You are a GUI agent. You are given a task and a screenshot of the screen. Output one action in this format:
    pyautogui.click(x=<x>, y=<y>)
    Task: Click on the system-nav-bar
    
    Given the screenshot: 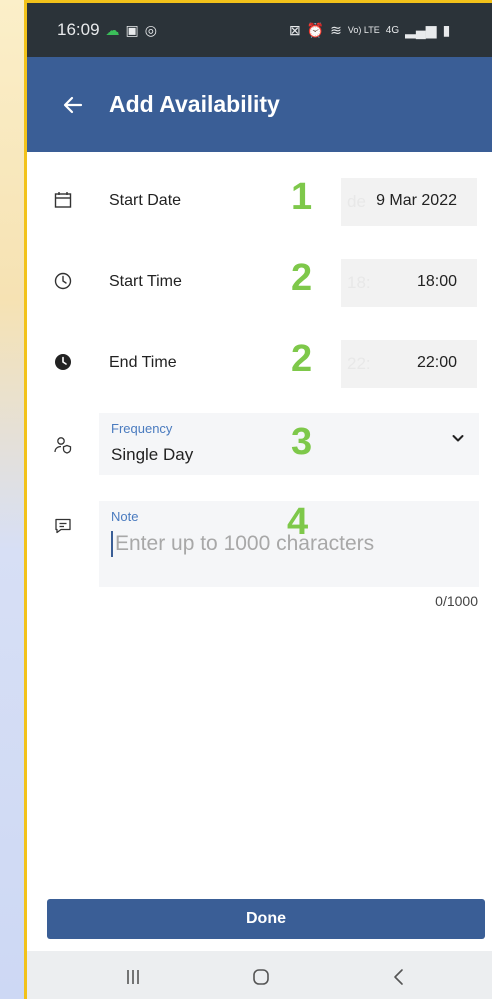 What is the action you would take?
    pyautogui.click(x=259, y=975)
    